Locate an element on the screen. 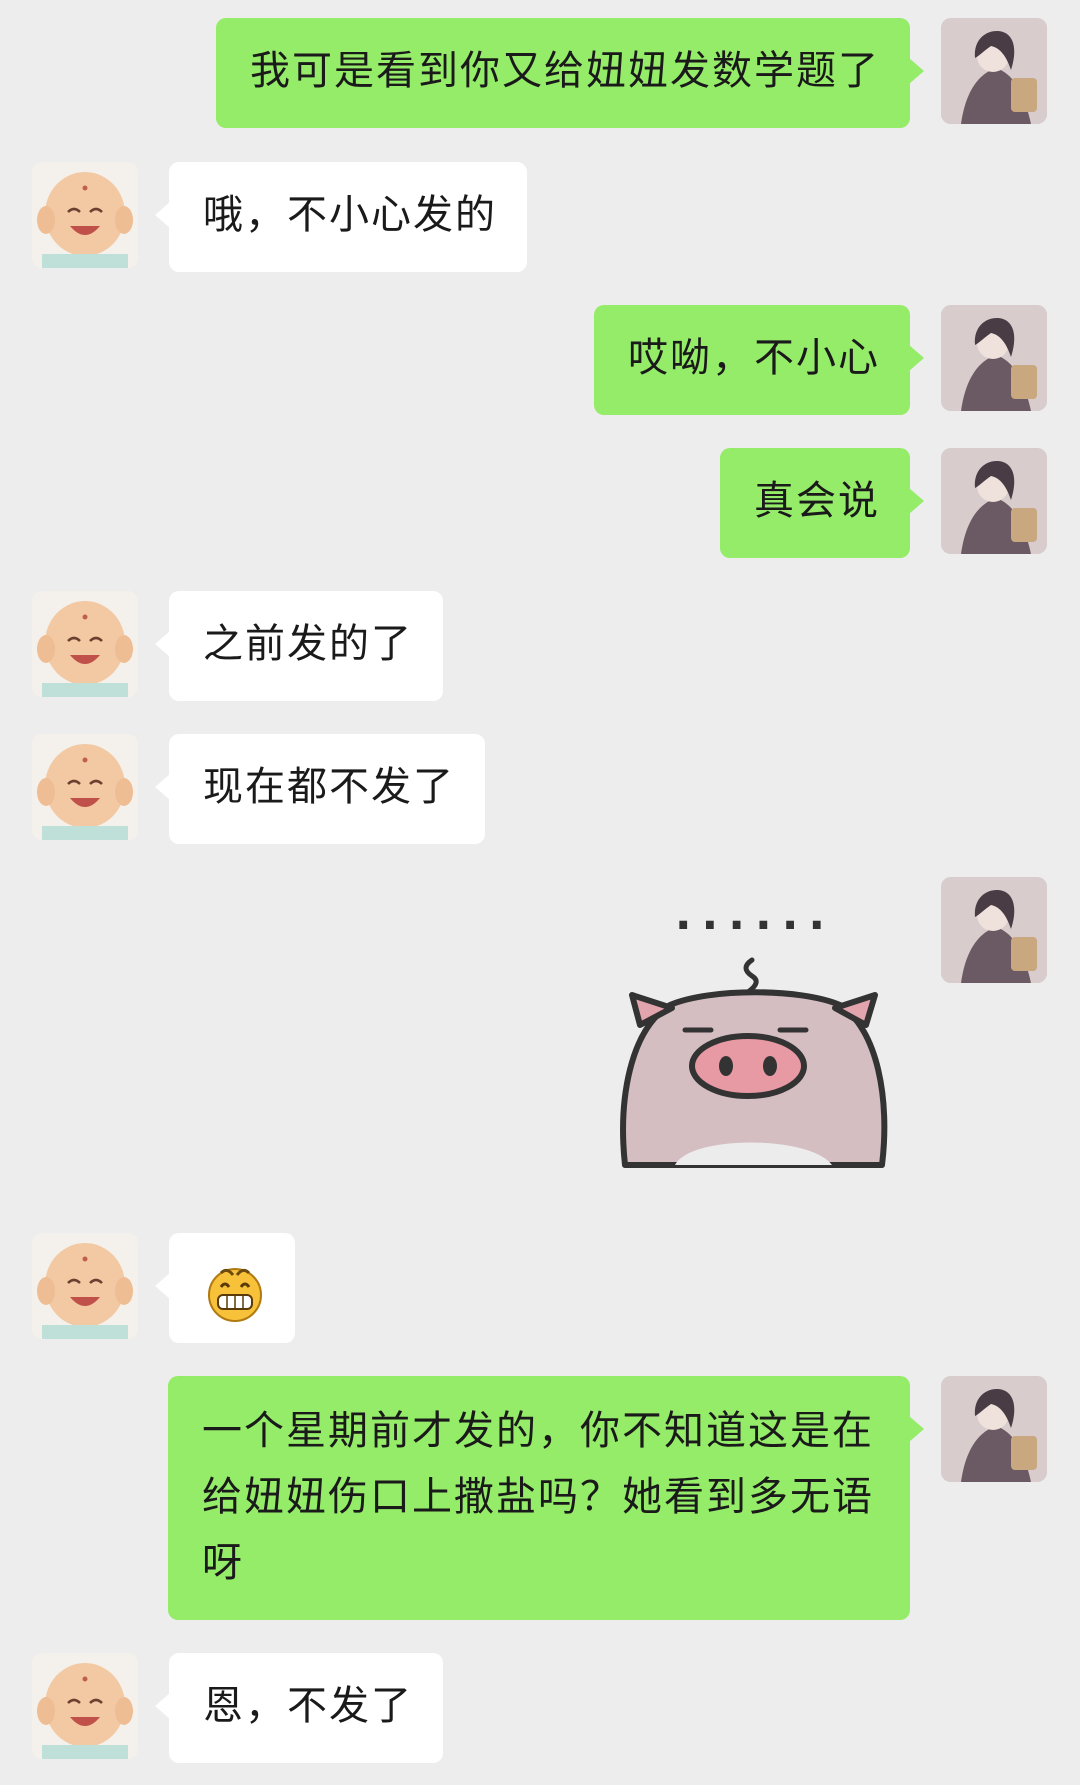 The height and width of the screenshot is (1785, 1080). message-bubble: 一个星期前才发的，你不知道这是在给妞妞伤口上撒盐吗？她看到多无语呀 is located at coordinates (546, 1498).